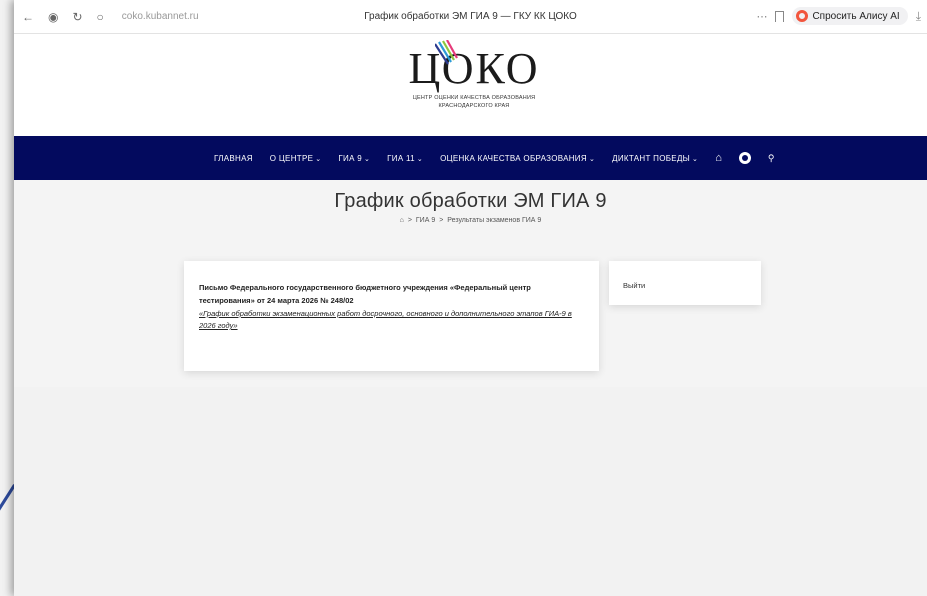  Describe the element at coordinates (856, 16) in the screenshot. I see `ask-alice-label: Спросить Алису AI` at that location.